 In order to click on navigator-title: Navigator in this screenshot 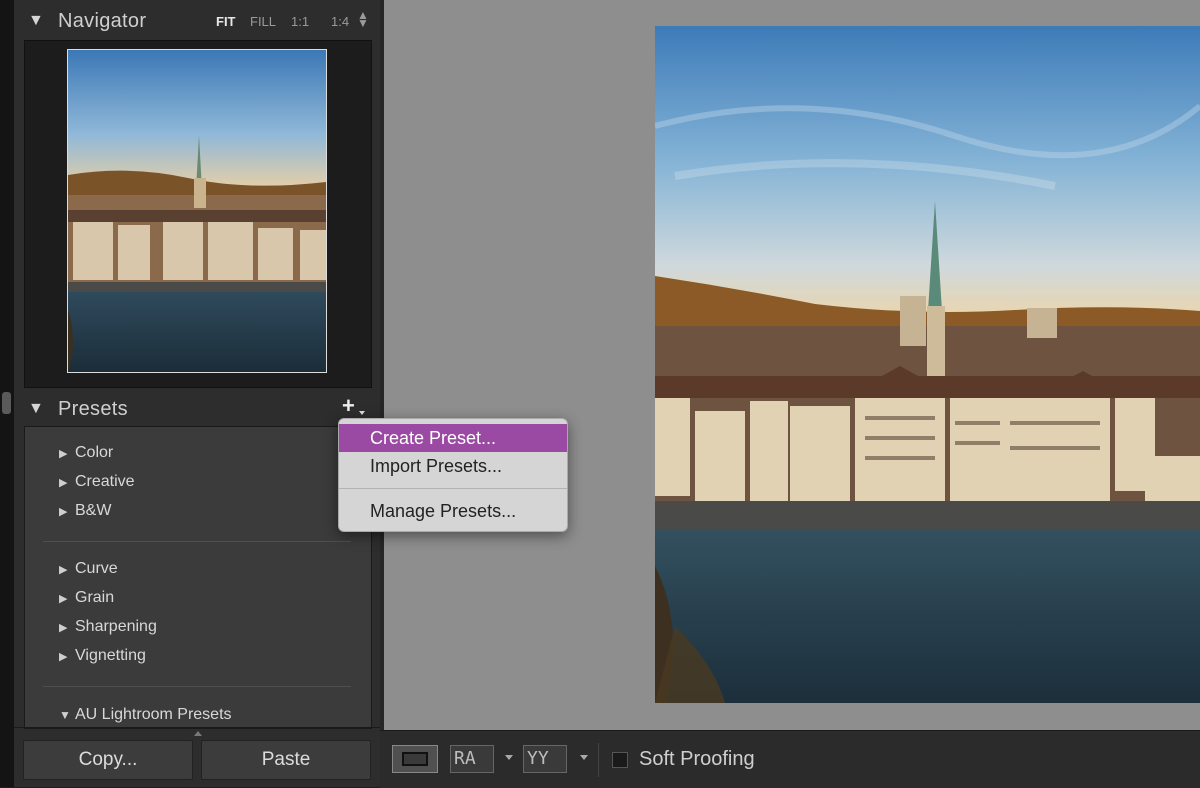, I will do `click(102, 21)`.